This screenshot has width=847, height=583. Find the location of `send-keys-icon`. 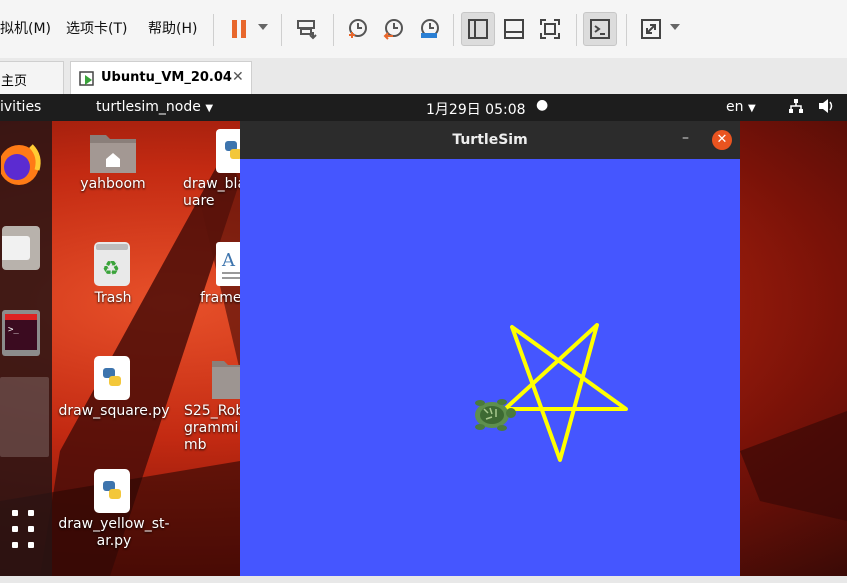

send-keys-icon is located at coordinates (307, 29).